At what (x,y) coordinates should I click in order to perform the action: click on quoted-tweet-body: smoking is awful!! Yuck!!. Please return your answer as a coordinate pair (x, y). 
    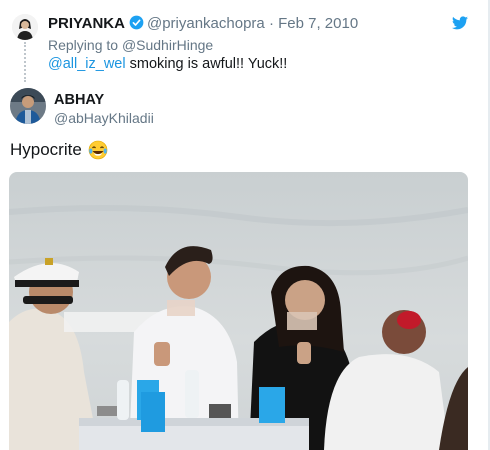
    Looking at the image, I should click on (208, 64).